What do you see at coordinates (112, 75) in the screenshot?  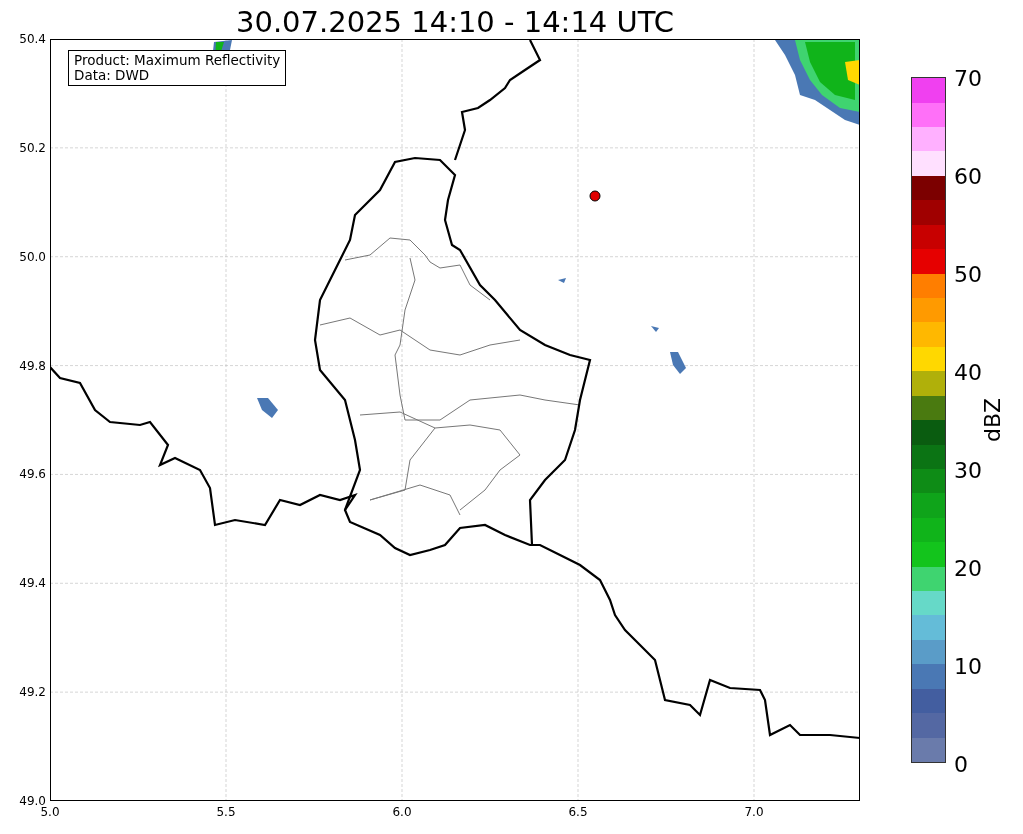 I see `legend-text: Data: DWD` at bounding box center [112, 75].